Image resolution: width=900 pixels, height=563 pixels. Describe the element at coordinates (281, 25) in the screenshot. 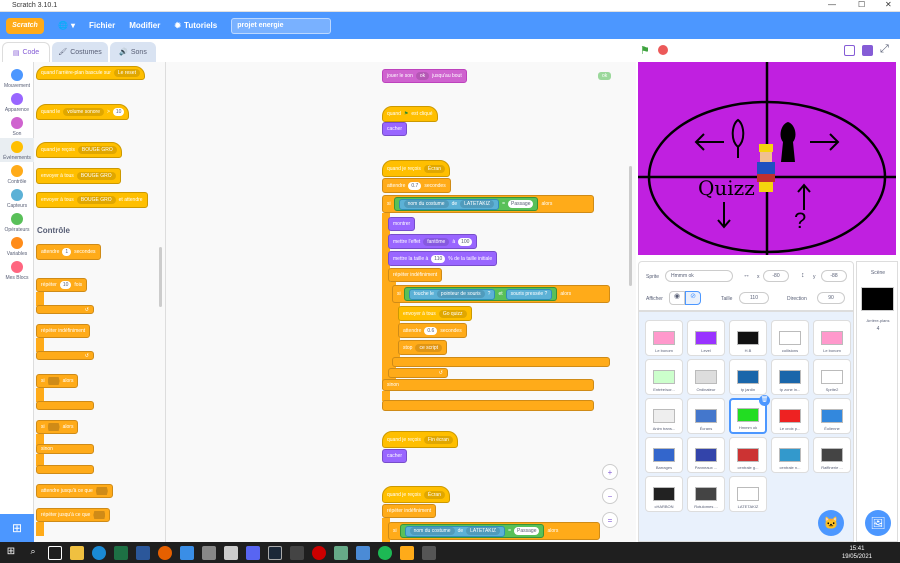

I see `project-title-input: projet energie` at that location.